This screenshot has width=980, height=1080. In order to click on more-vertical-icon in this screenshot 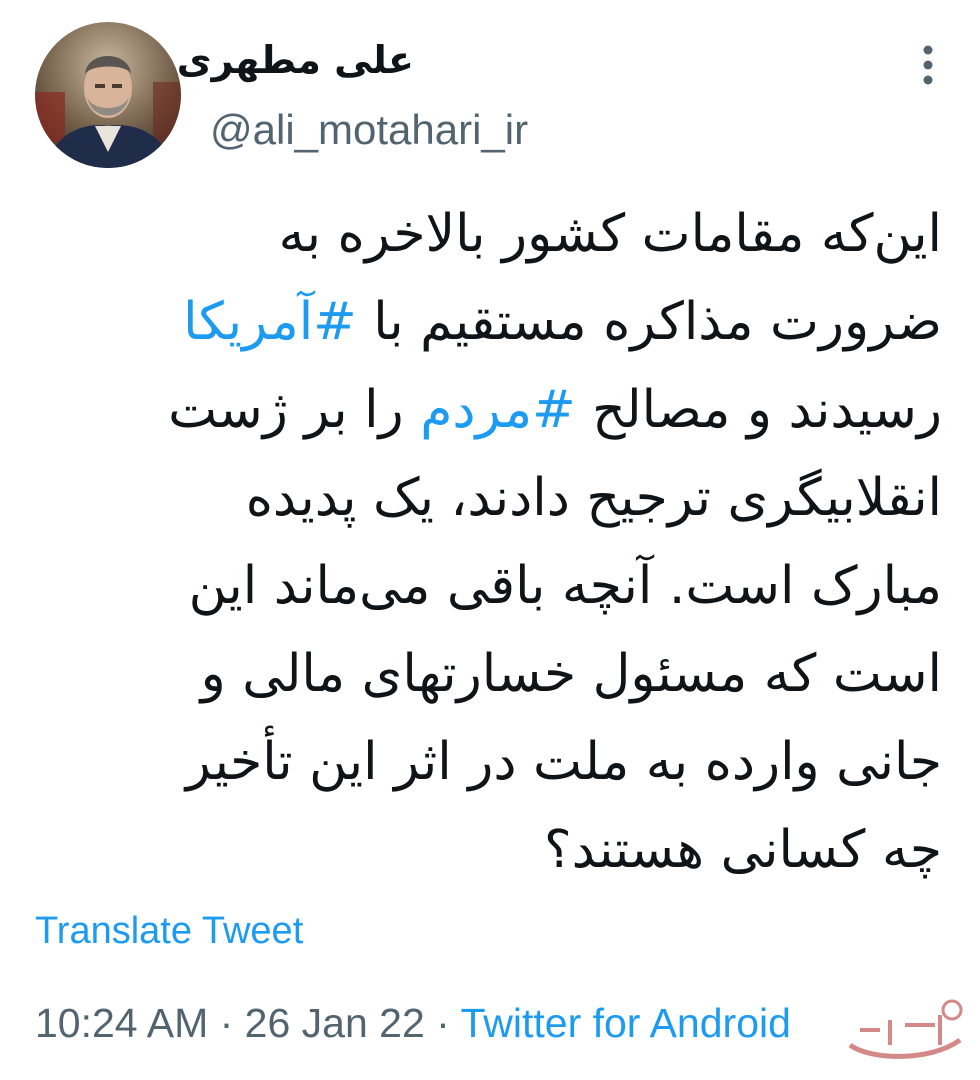, I will do `click(928, 65)`.